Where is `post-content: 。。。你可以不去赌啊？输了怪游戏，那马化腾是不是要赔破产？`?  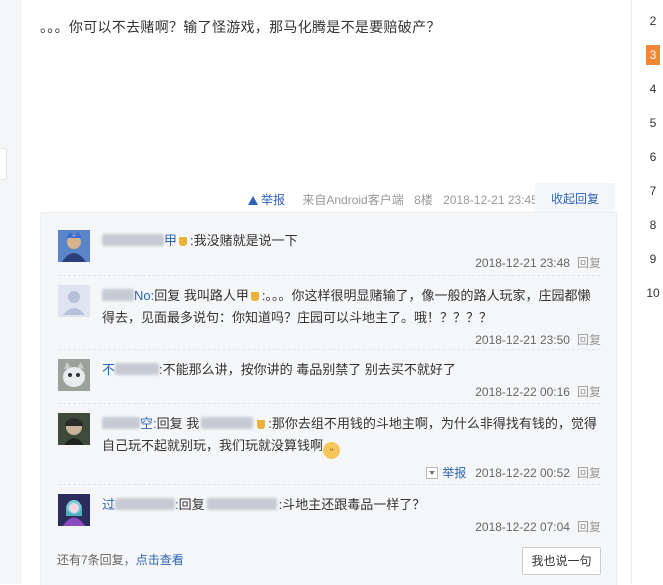 post-content: 。。。你可以不去赌啊？输了怪游戏，那马化腾是不是要赔破产？ is located at coordinates (240, 27).